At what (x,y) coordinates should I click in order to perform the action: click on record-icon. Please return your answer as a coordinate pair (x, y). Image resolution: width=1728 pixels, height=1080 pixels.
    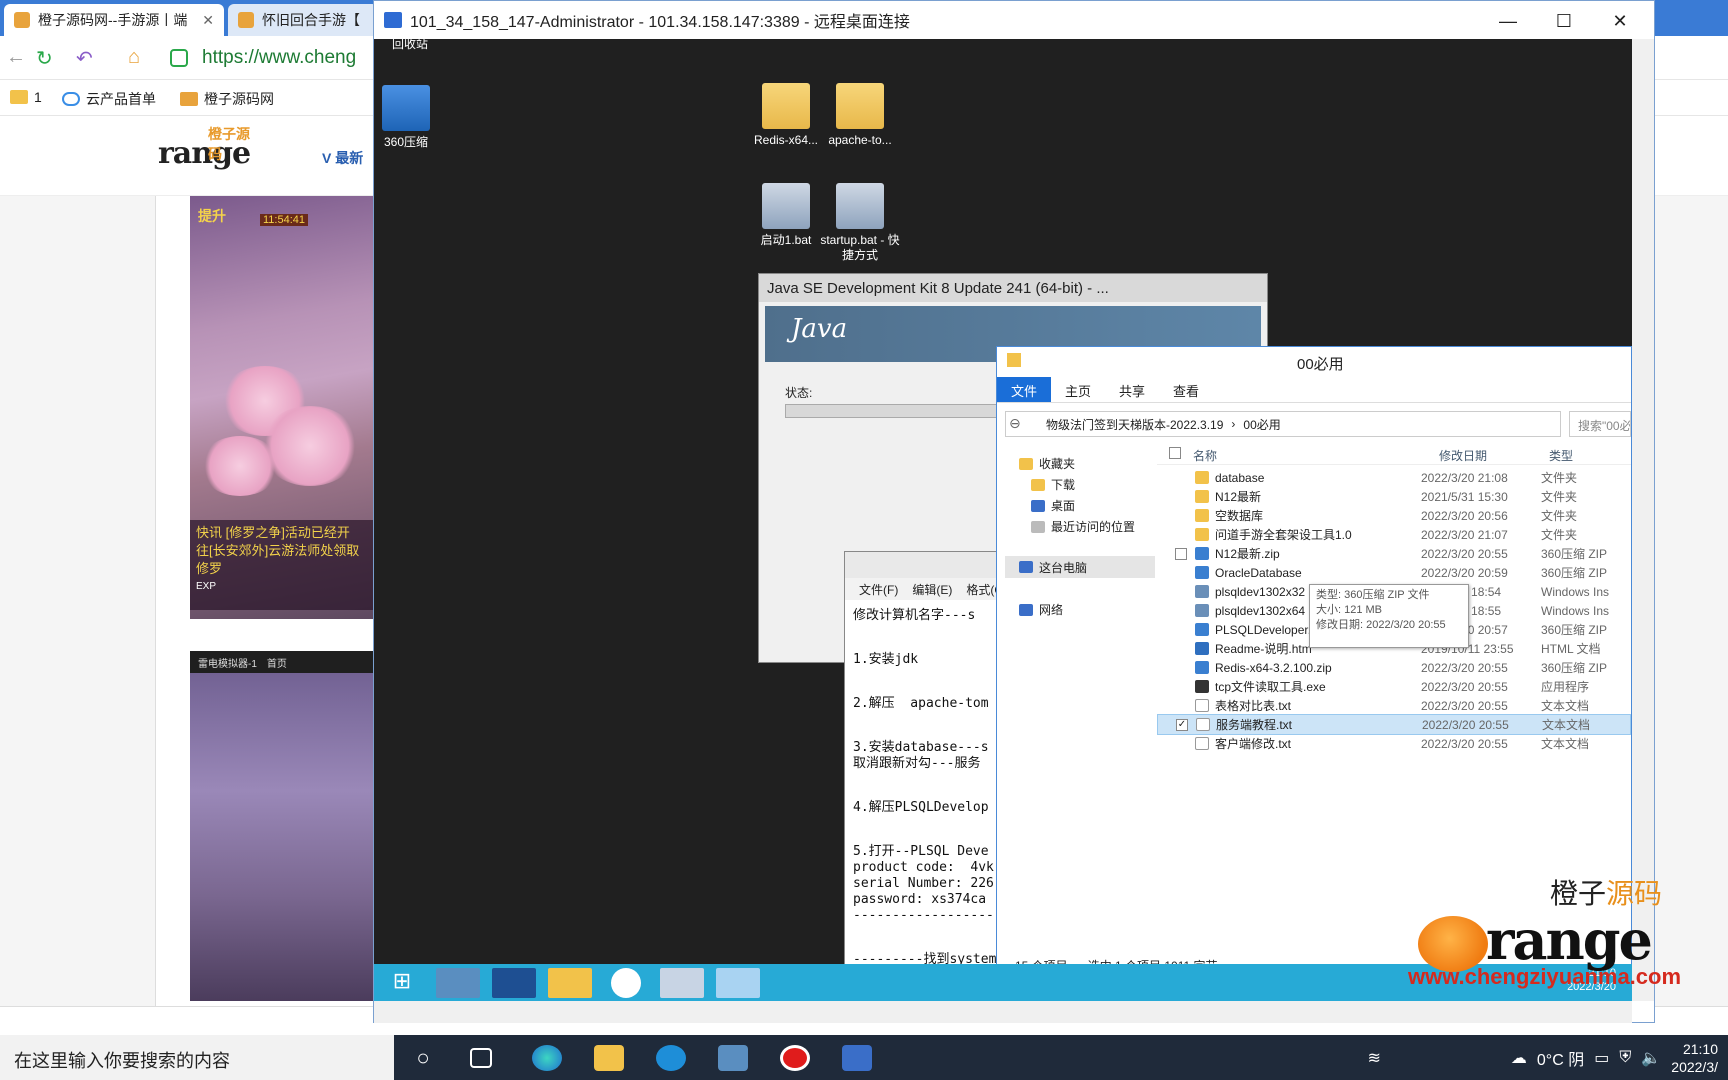
    Looking at the image, I should click on (795, 1058).